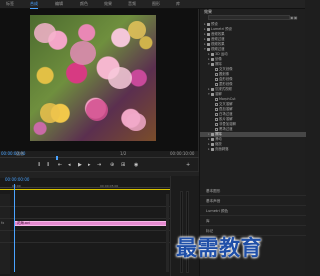 The width and height of the screenshot is (320, 276). Describe the element at coordinates (17, 179) in the screenshot. I see `timeline-timecode: 00:00:00:00` at that location.